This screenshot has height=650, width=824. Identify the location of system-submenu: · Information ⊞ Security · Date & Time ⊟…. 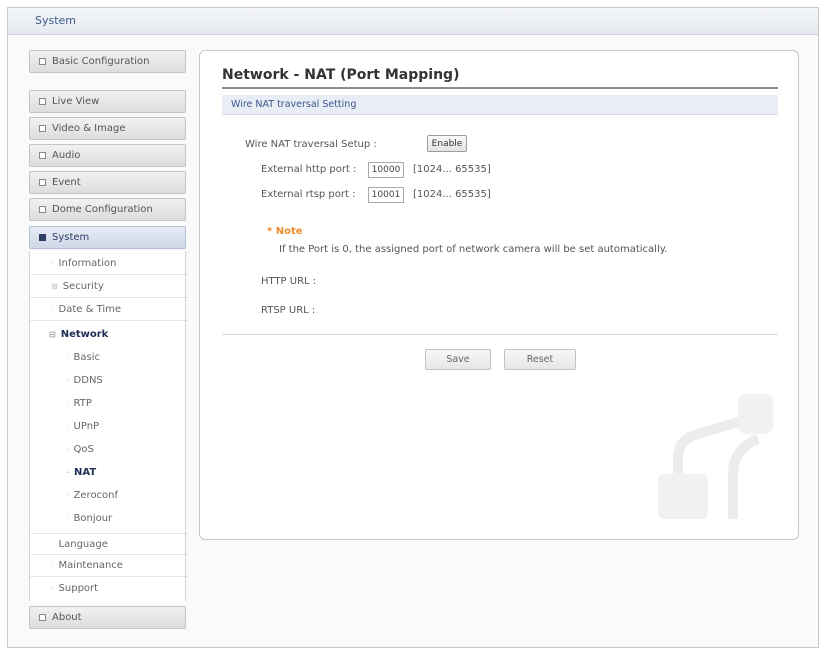
(108, 426).